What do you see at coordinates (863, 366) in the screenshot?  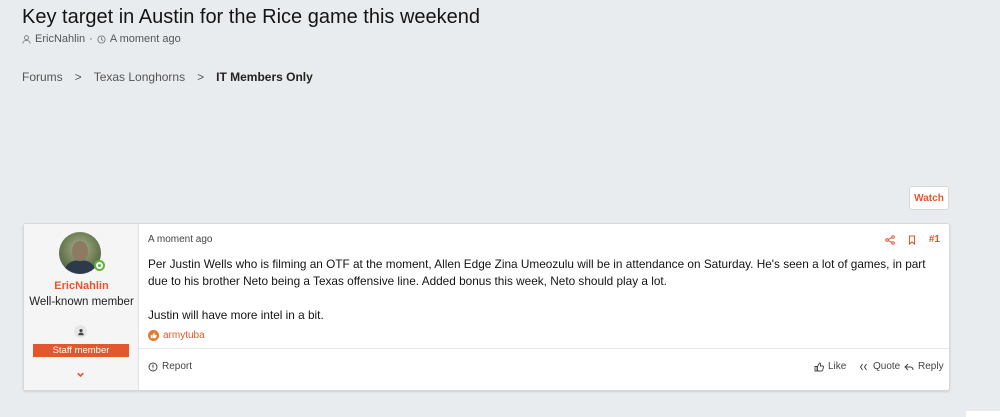 I see `quote-icon` at bounding box center [863, 366].